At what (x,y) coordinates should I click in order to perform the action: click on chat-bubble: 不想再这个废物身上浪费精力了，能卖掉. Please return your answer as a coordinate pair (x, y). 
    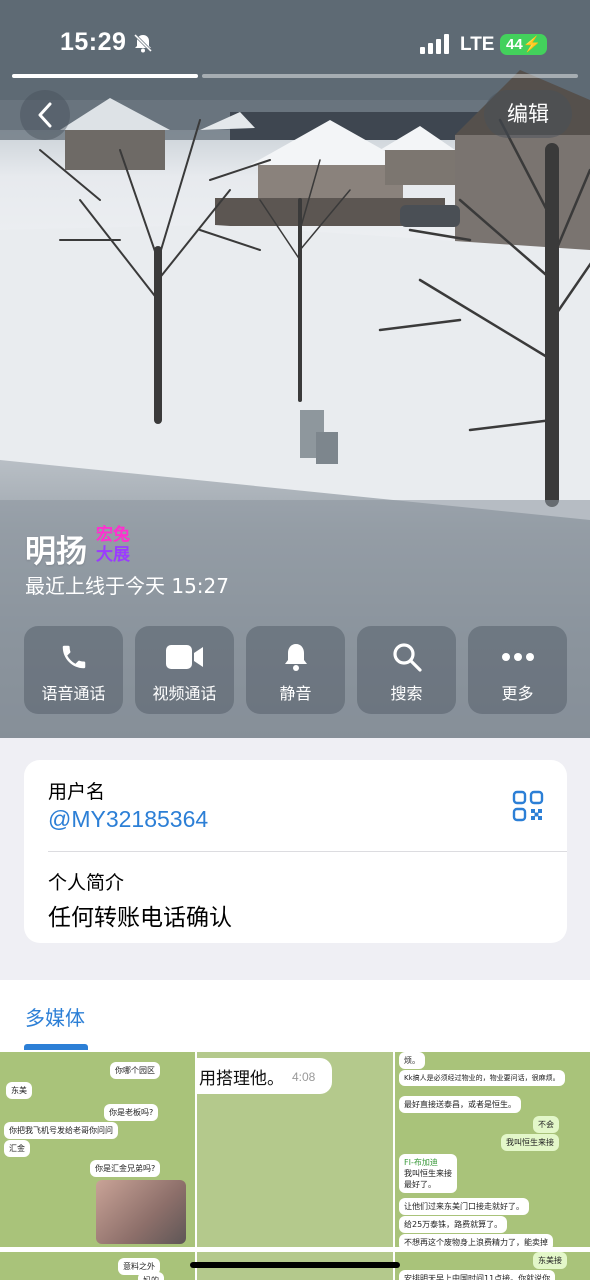
    Looking at the image, I should click on (476, 1240).